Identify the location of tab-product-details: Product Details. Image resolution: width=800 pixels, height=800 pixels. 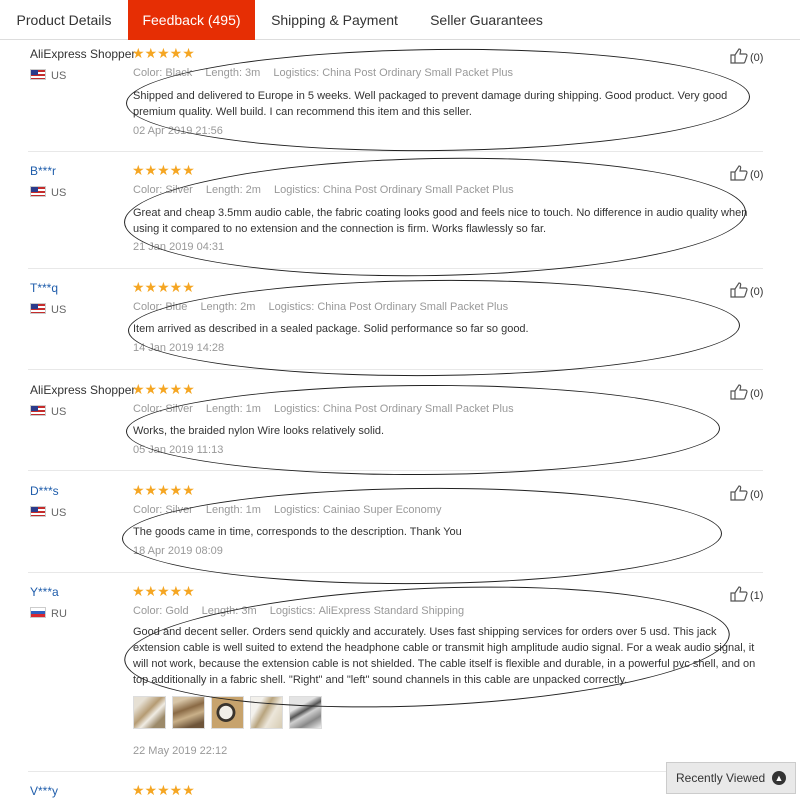
(64, 20).